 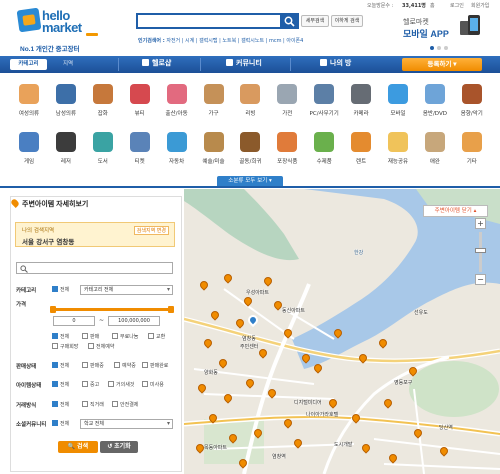 I want to click on category-item: 수제품, so click(x=324, y=150).